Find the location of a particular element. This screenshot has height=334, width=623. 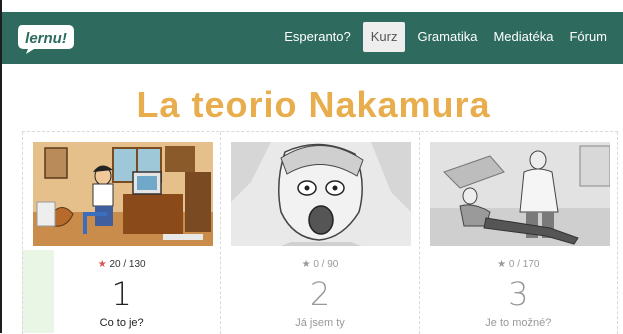

chapter-3-title: Je to možné? is located at coordinates (518, 323).